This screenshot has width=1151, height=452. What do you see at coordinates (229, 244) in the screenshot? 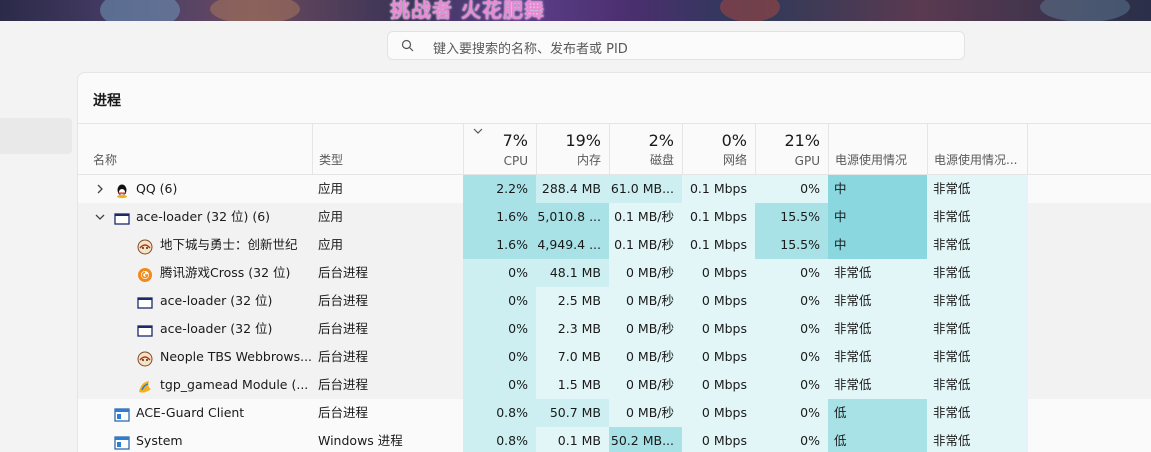
I see `process-name: 地下城与勇士：创新世纪` at bounding box center [229, 244].